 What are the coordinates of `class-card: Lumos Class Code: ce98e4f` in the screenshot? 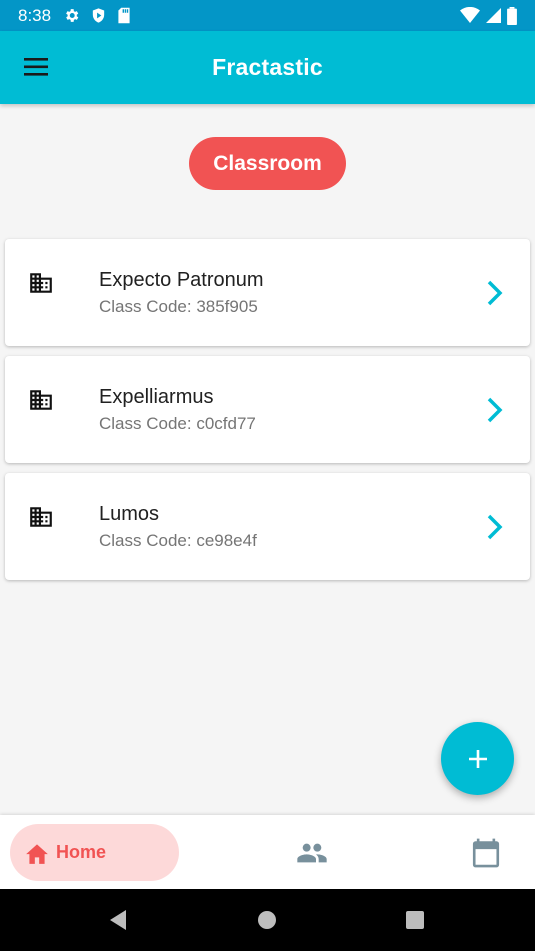 It's located at (267, 526).